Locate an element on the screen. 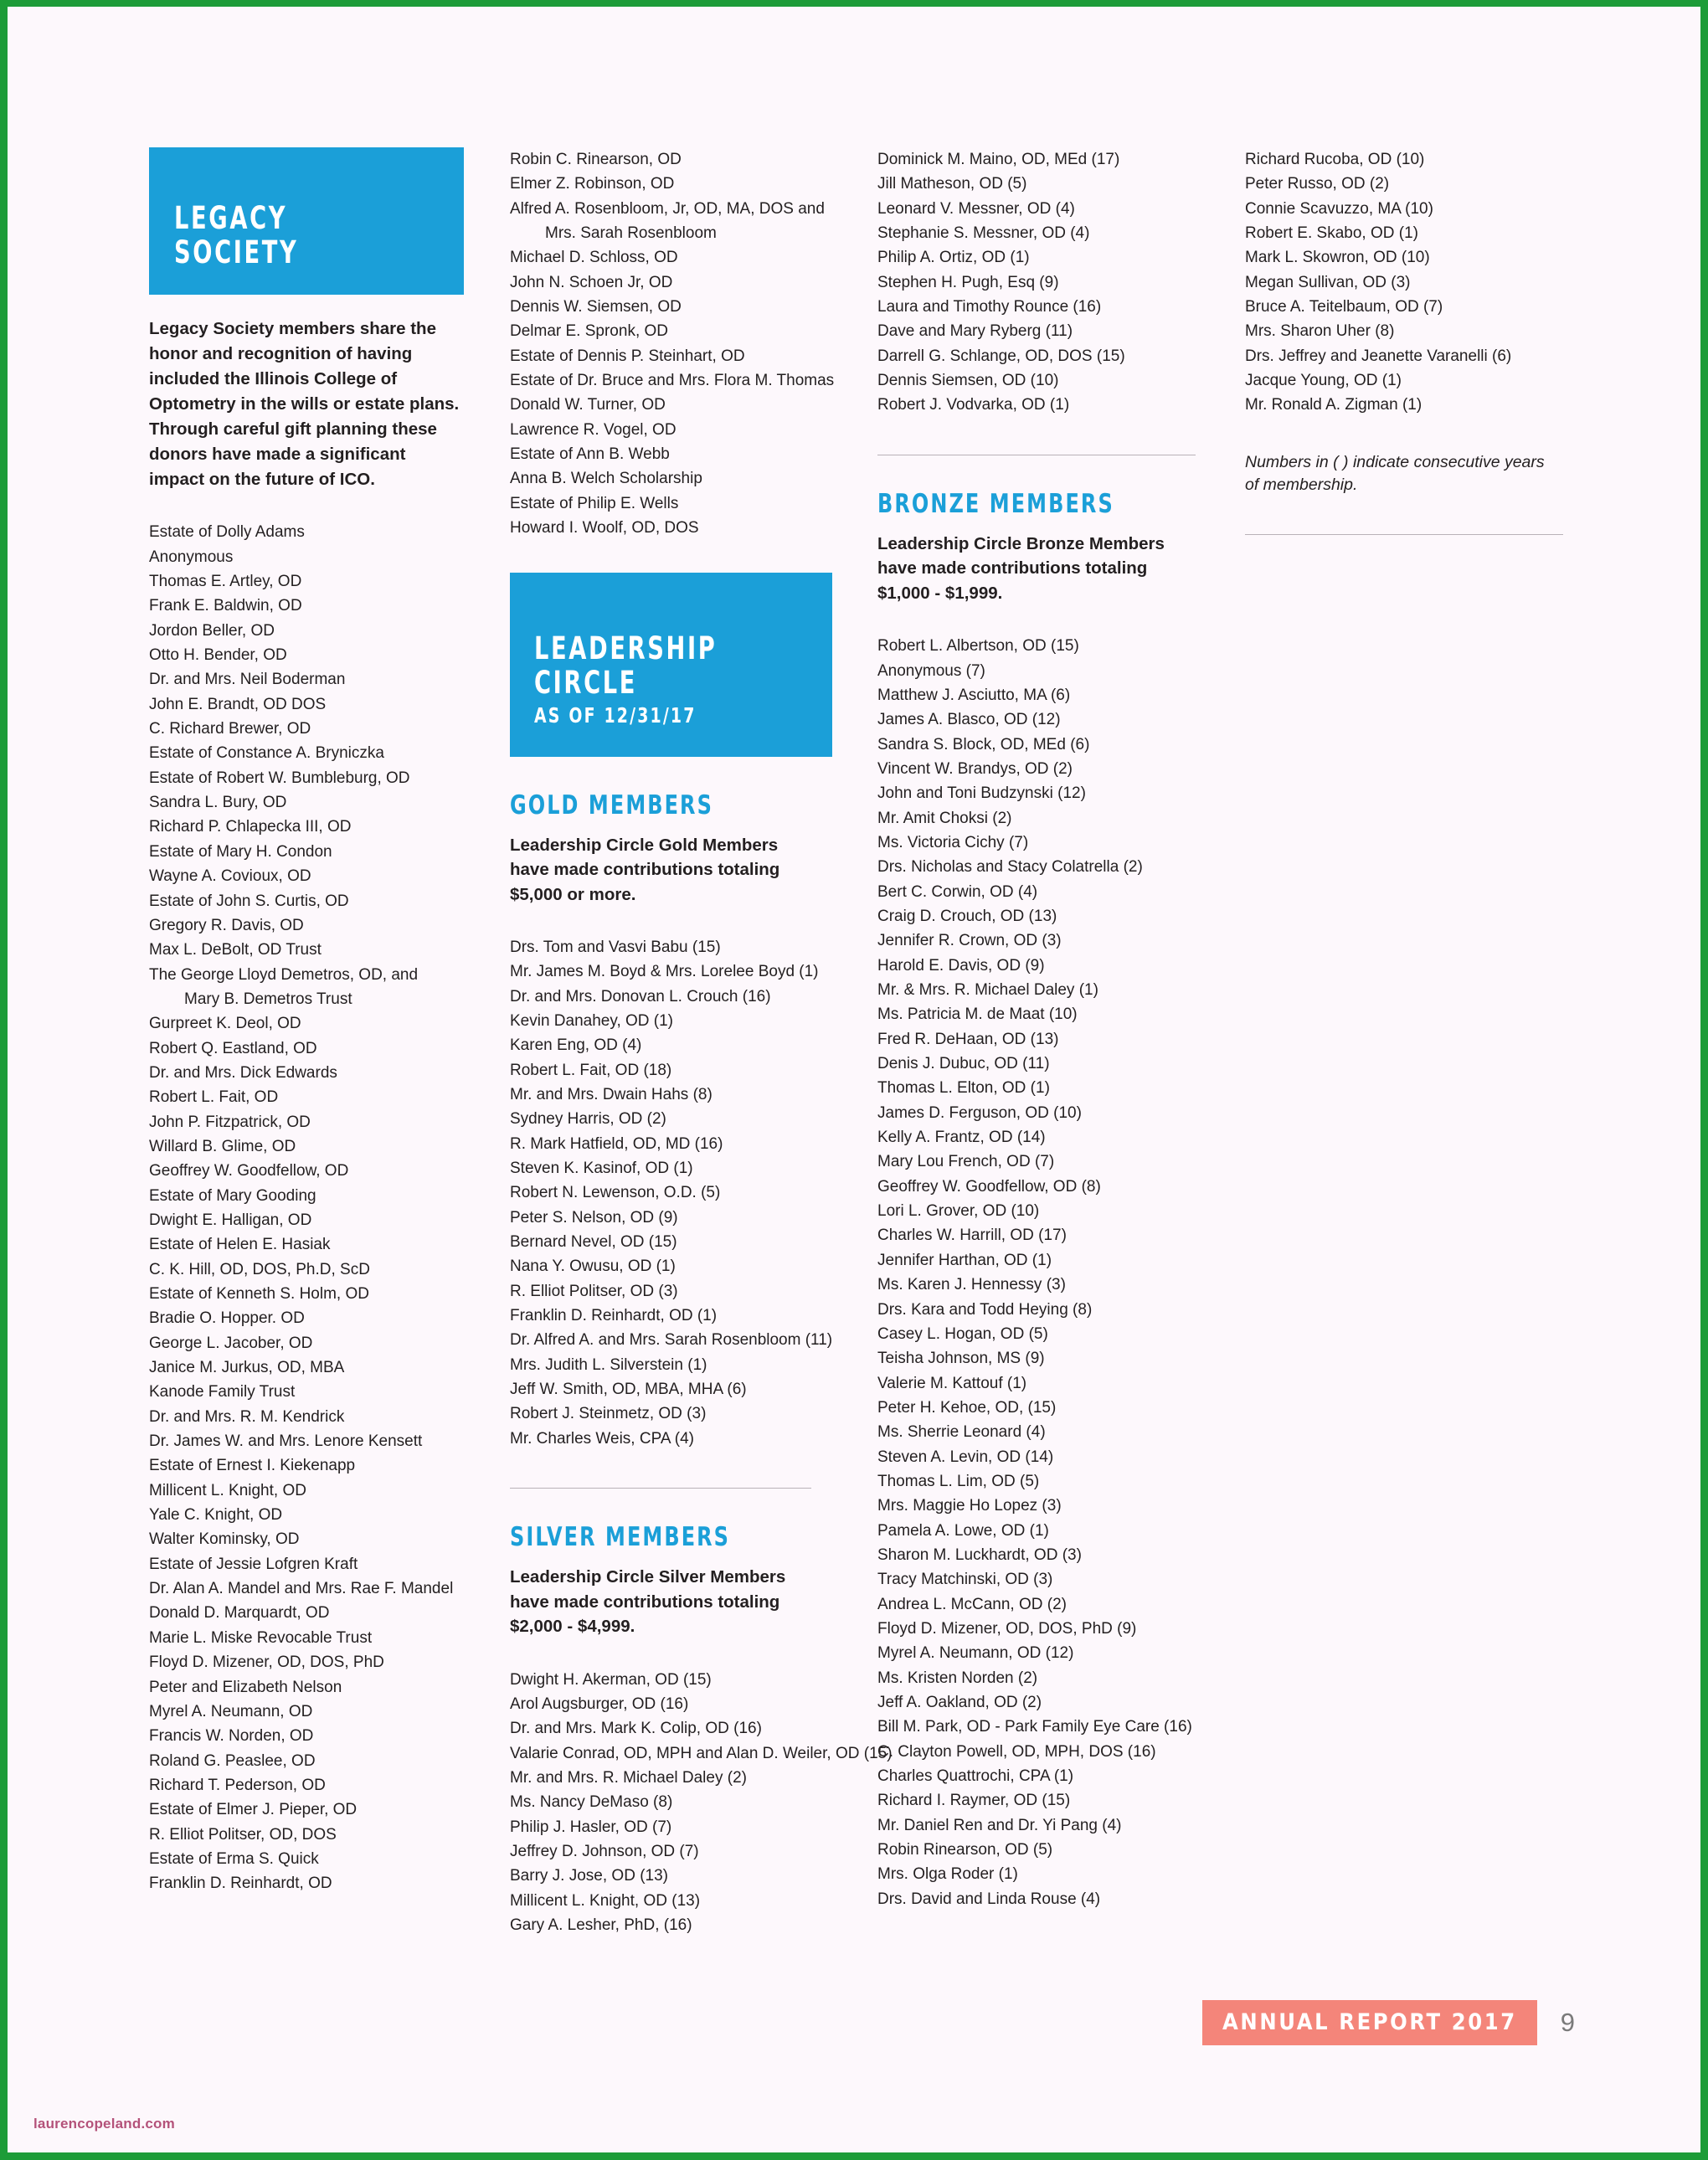 Image resolution: width=1708 pixels, height=2160 pixels. list-item: Estate of Robert W. Bumbleburg, OD is located at coordinates (279, 778).